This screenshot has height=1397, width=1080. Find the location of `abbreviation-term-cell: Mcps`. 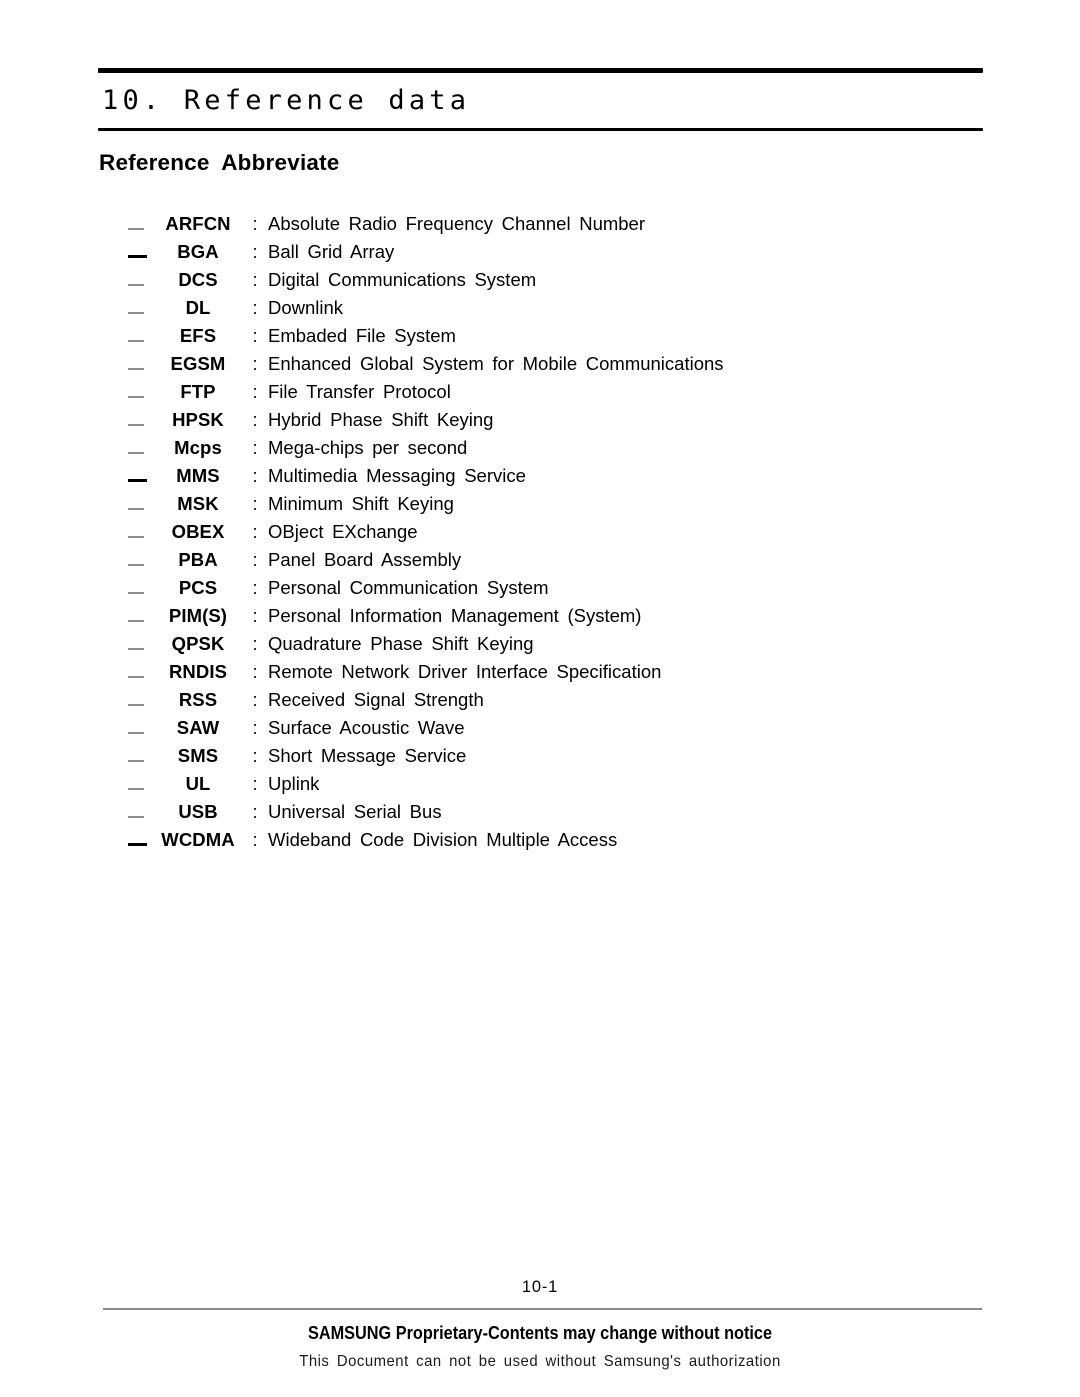

abbreviation-term-cell: Mcps is located at coordinates (198, 448).